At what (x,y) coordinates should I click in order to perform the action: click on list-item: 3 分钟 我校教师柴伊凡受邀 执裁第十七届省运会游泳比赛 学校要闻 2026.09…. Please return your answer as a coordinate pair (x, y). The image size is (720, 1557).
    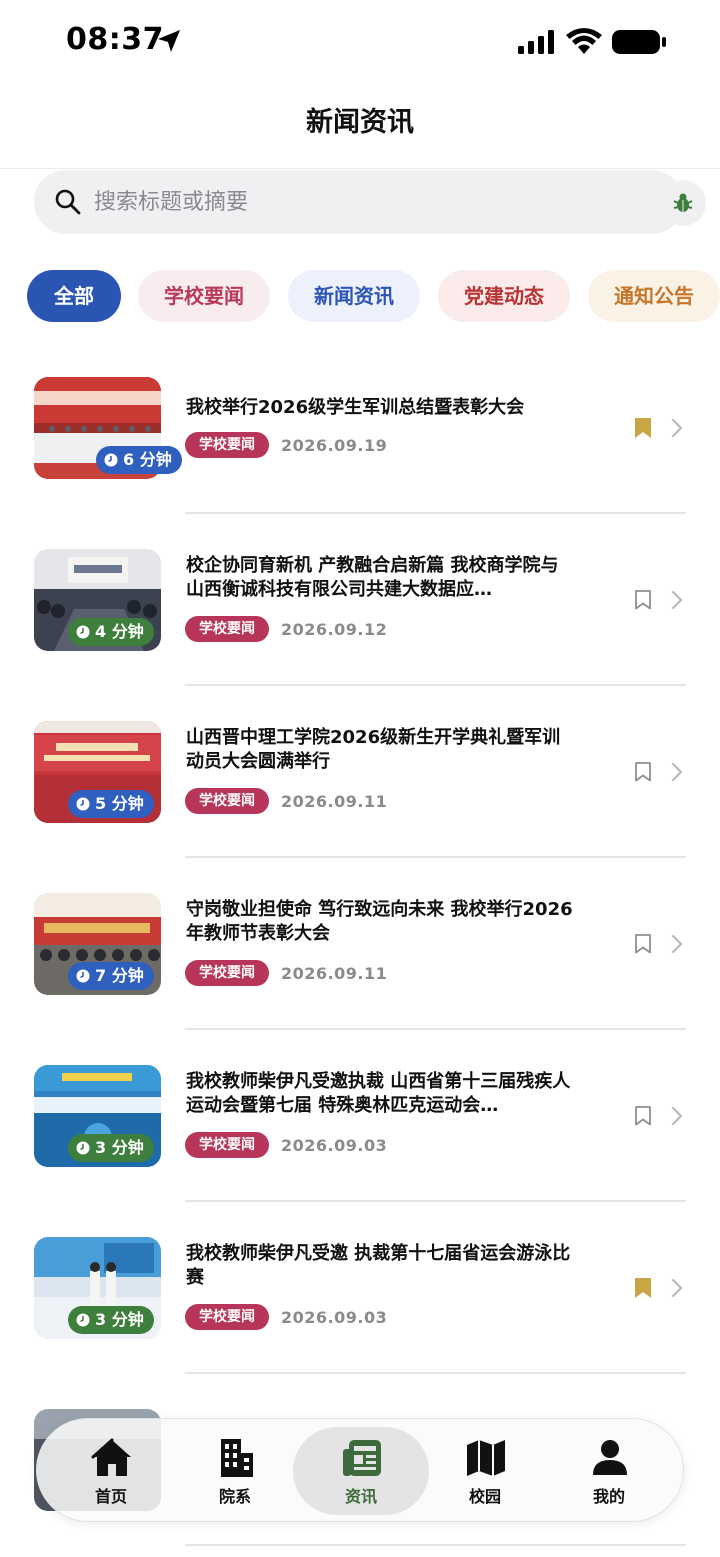
    Looking at the image, I should click on (360, 1288).